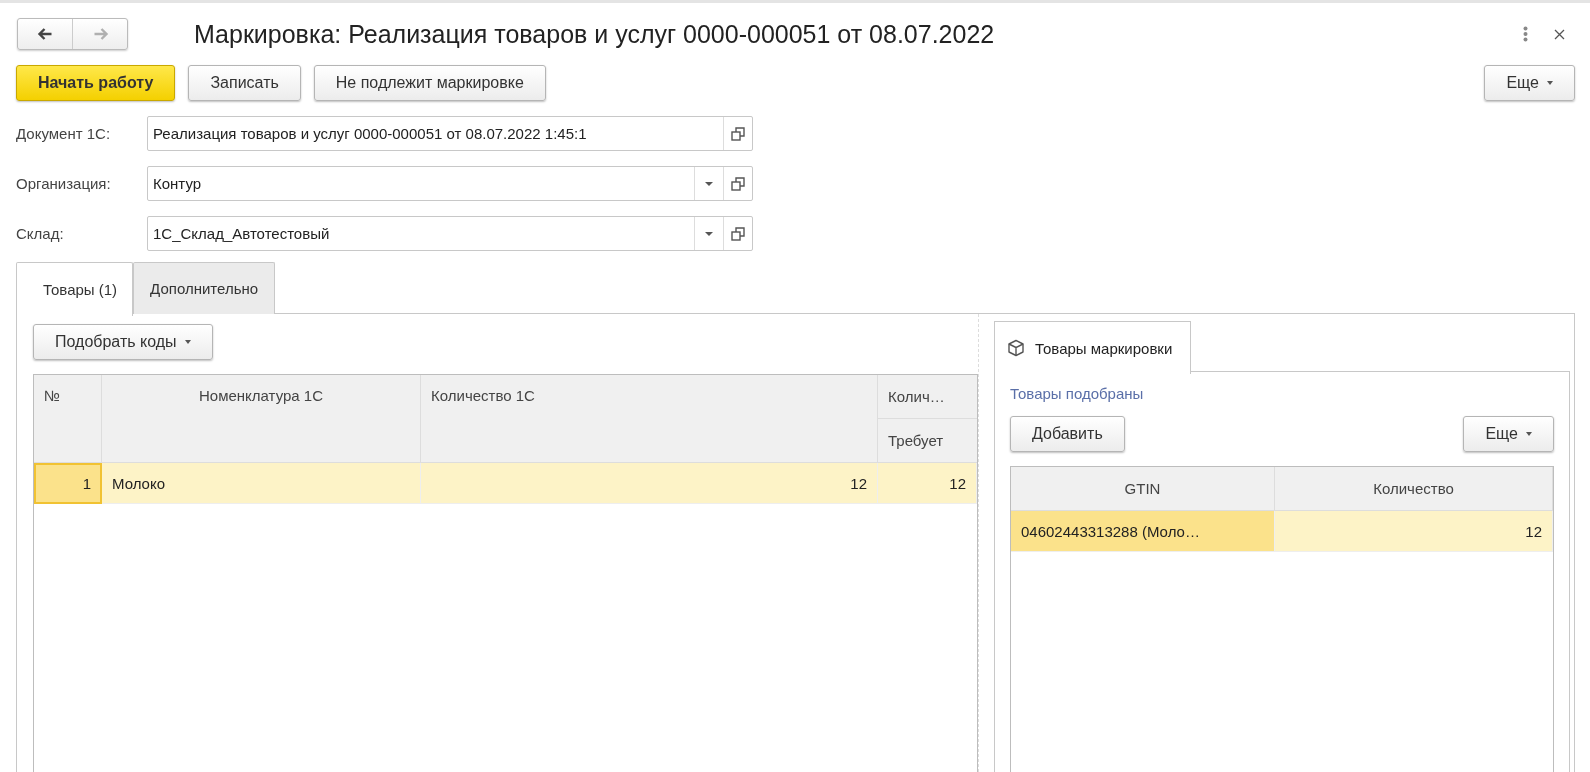 The width and height of the screenshot is (1590, 772). What do you see at coordinates (68, 483) in the screenshot?
I see `table-cell: 1` at bounding box center [68, 483].